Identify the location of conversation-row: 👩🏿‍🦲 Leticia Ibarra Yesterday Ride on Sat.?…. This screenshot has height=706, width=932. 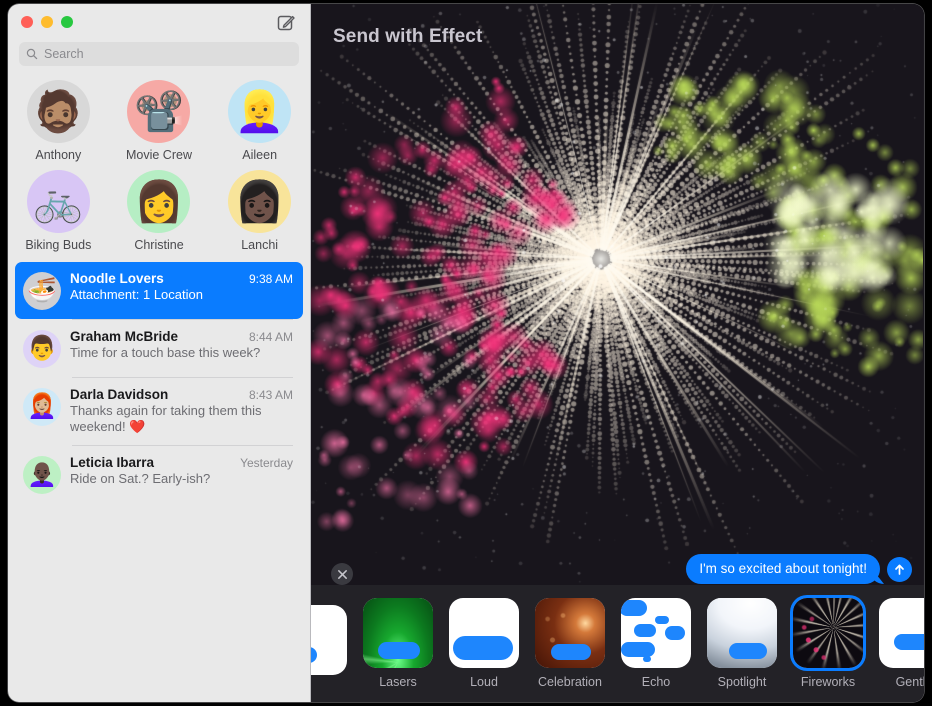
(159, 474).